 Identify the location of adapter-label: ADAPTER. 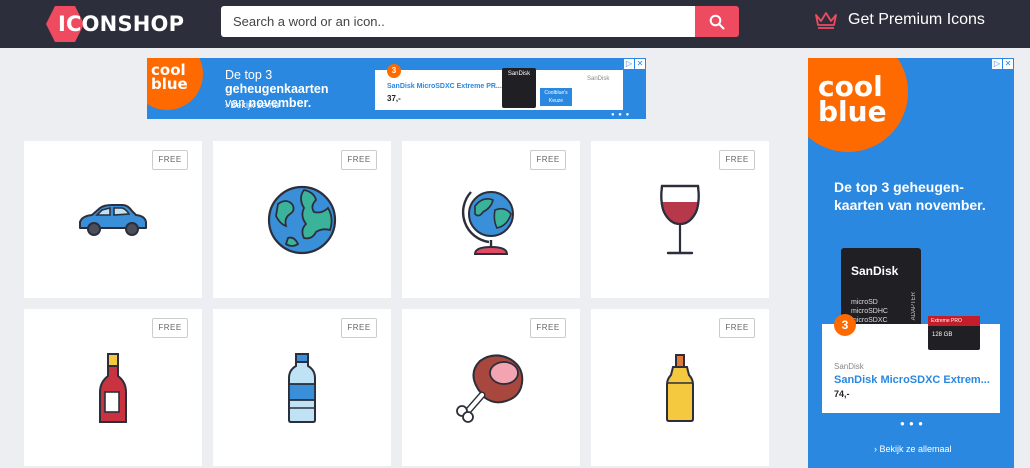
(914, 306).